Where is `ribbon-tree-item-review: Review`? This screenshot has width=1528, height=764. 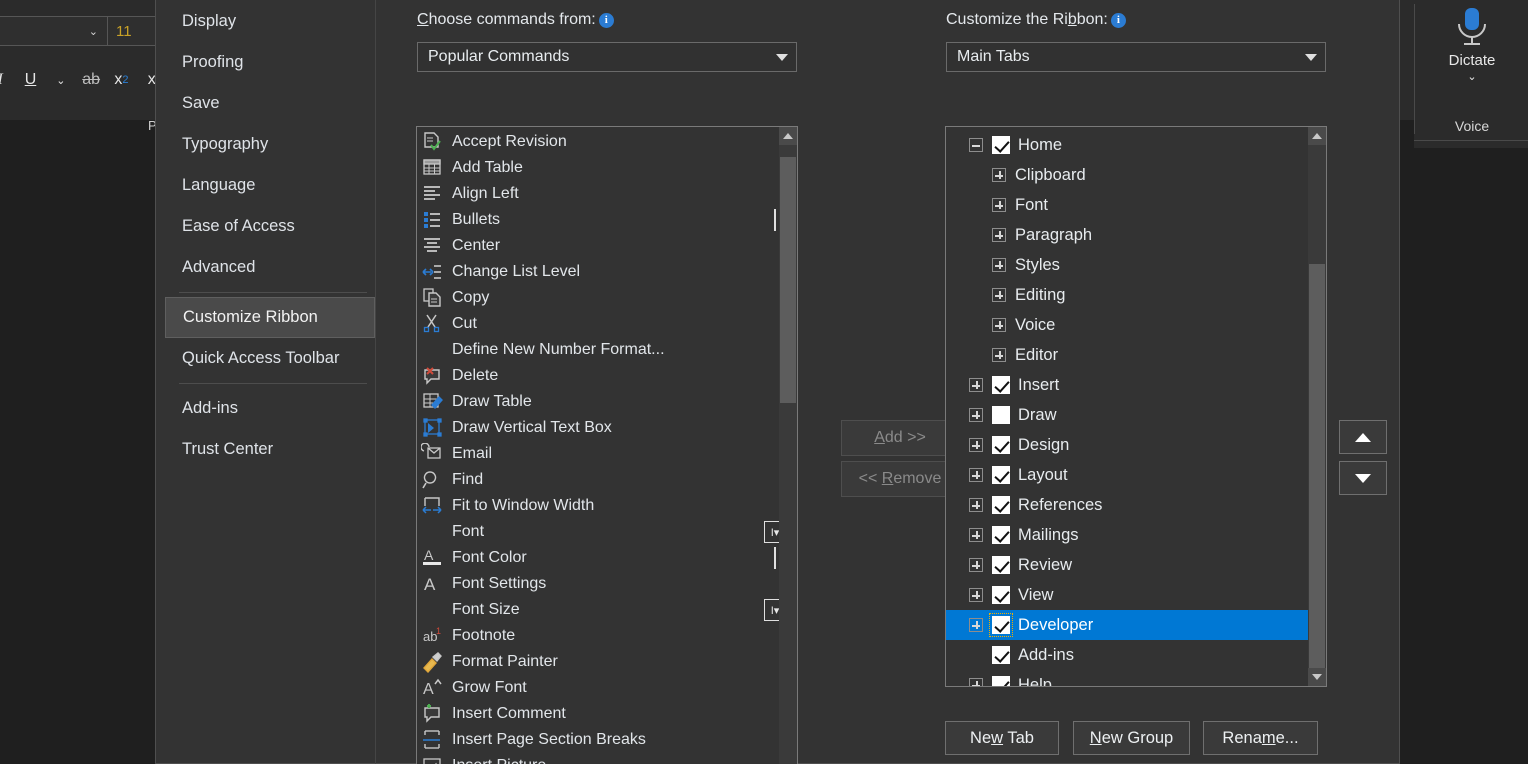 ribbon-tree-item-review: Review is located at coordinates (1136, 565).